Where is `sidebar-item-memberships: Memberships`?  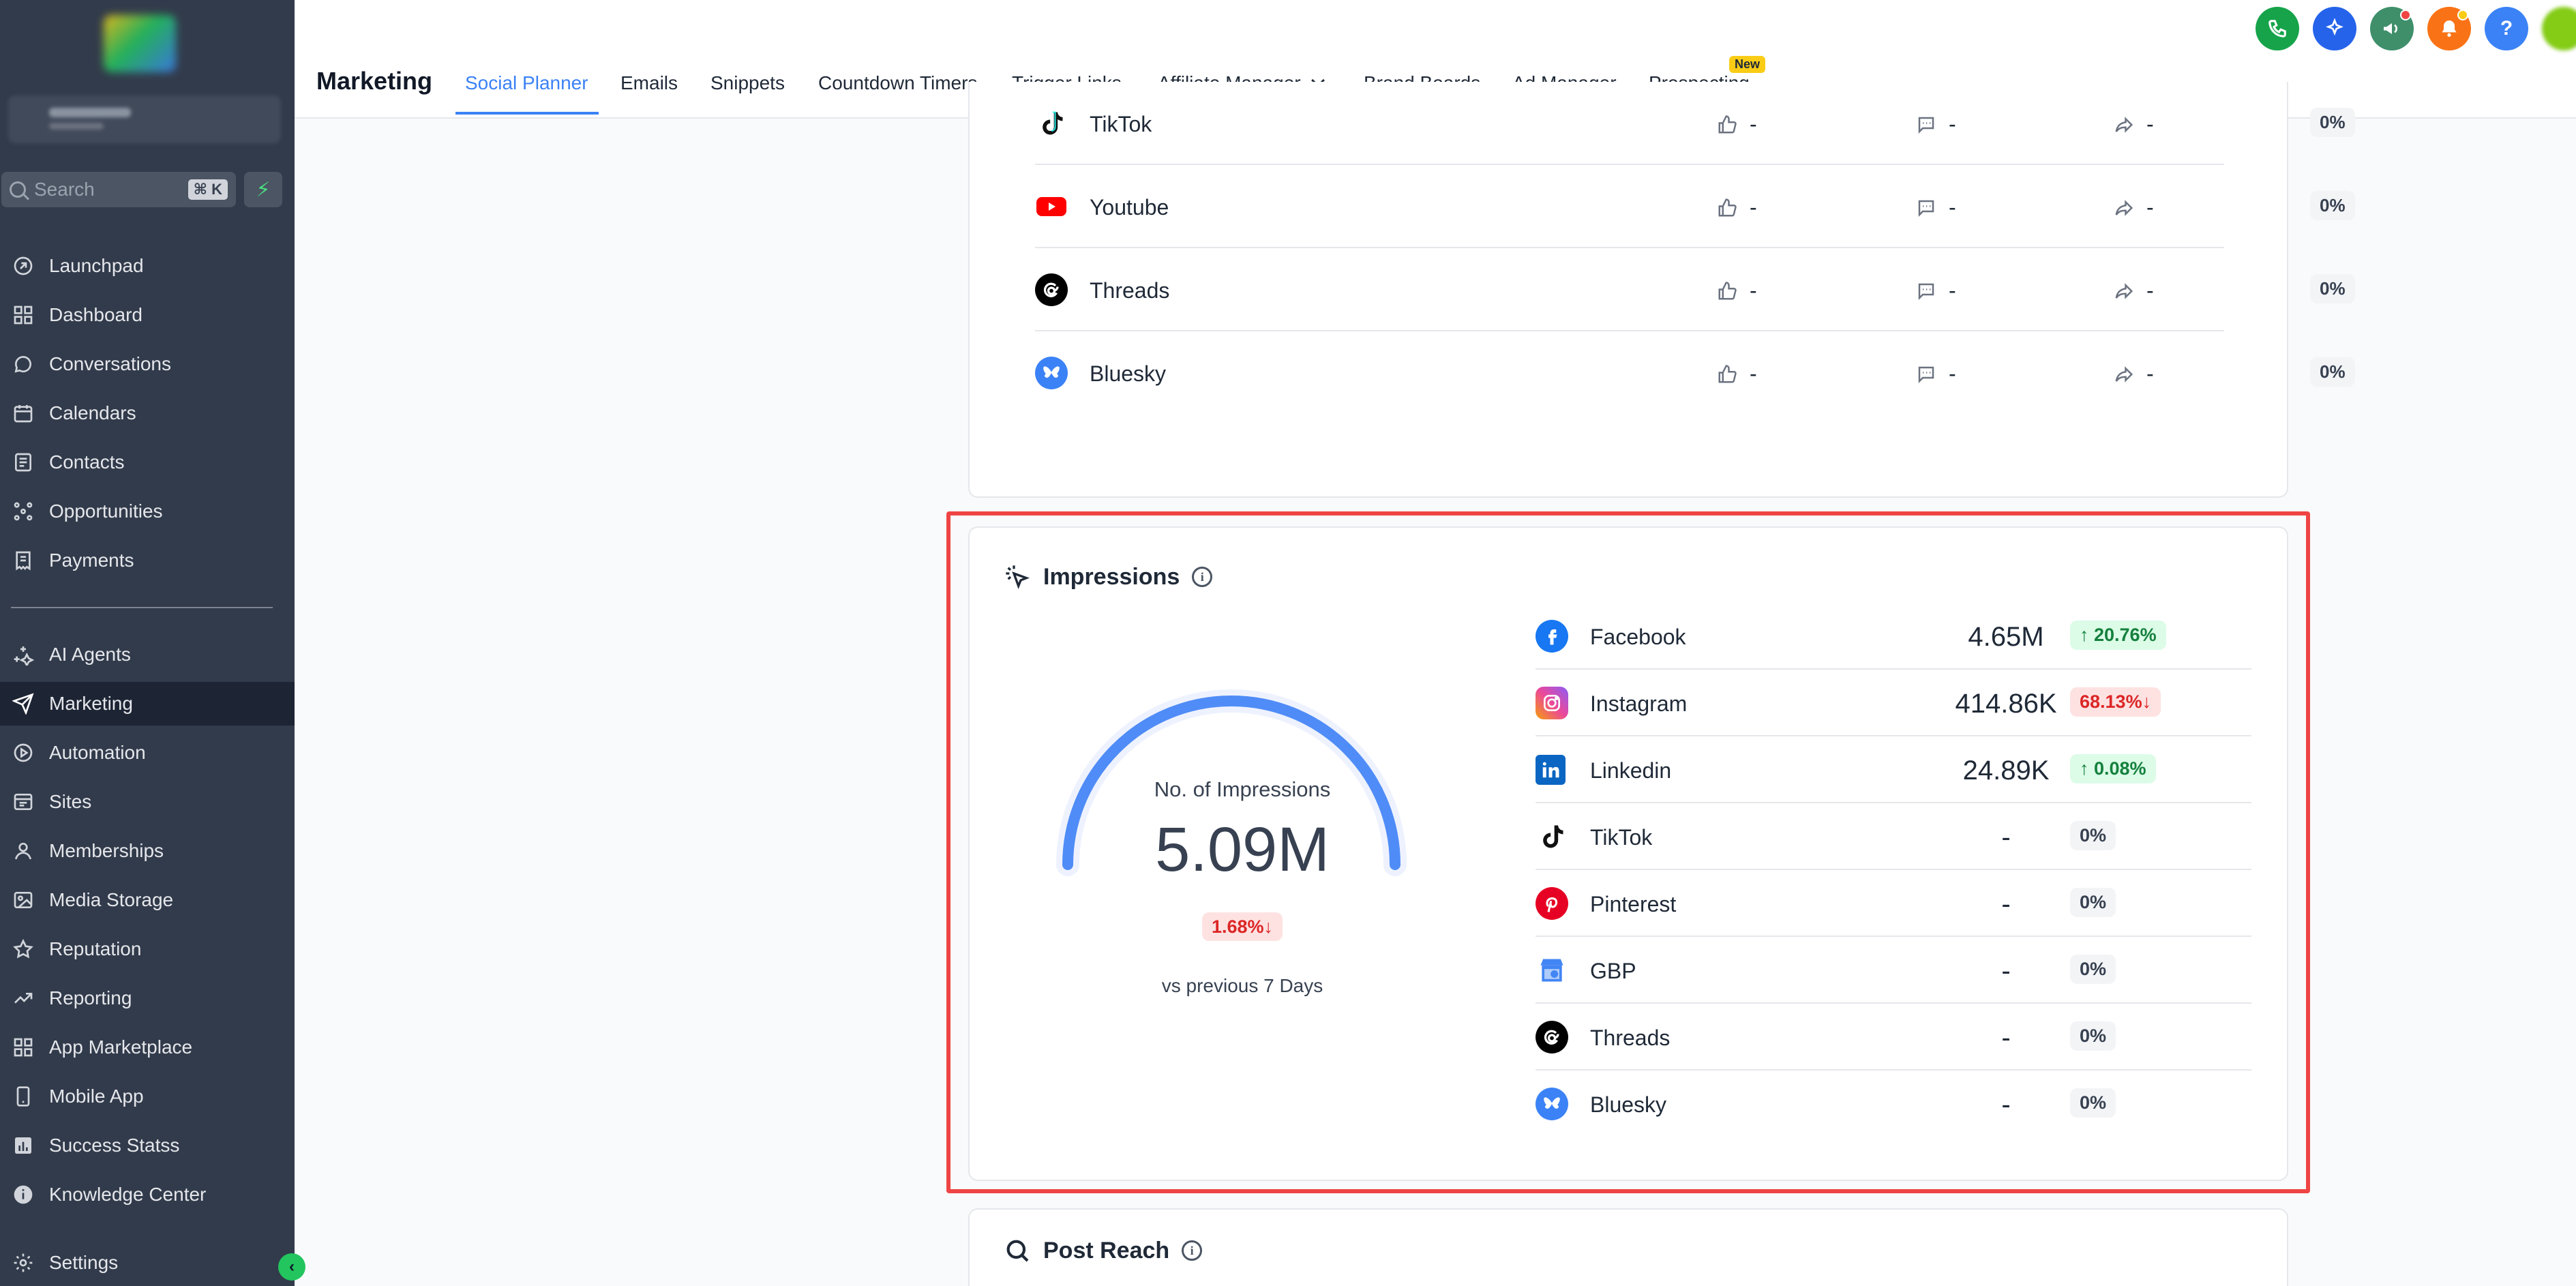
sidebar-item-memberships: Memberships is located at coordinates (147, 851).